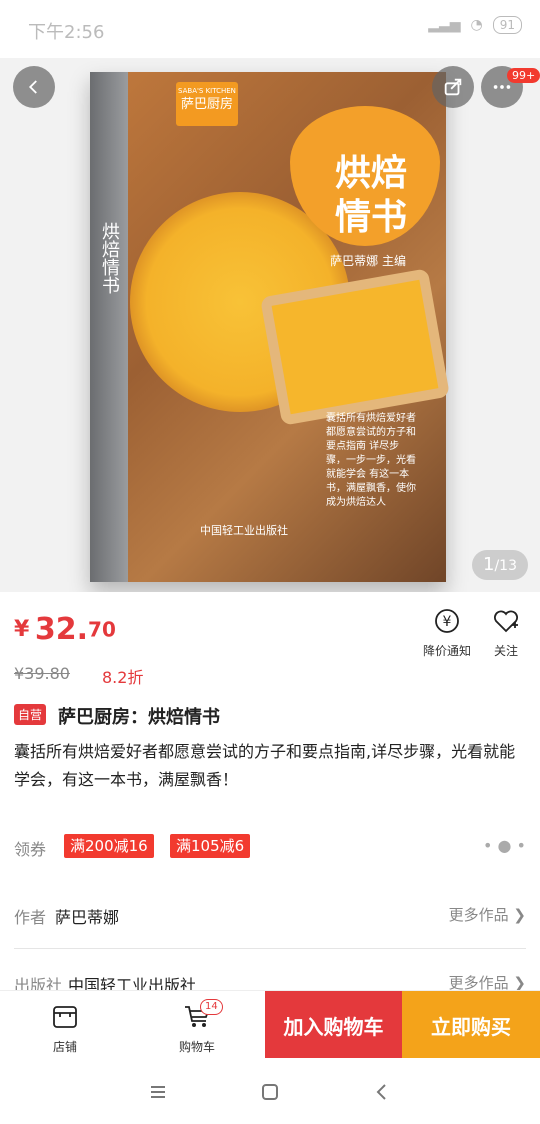 The image size is (540, 1124). I want to click on price-integer: 32., so click(61, 629).